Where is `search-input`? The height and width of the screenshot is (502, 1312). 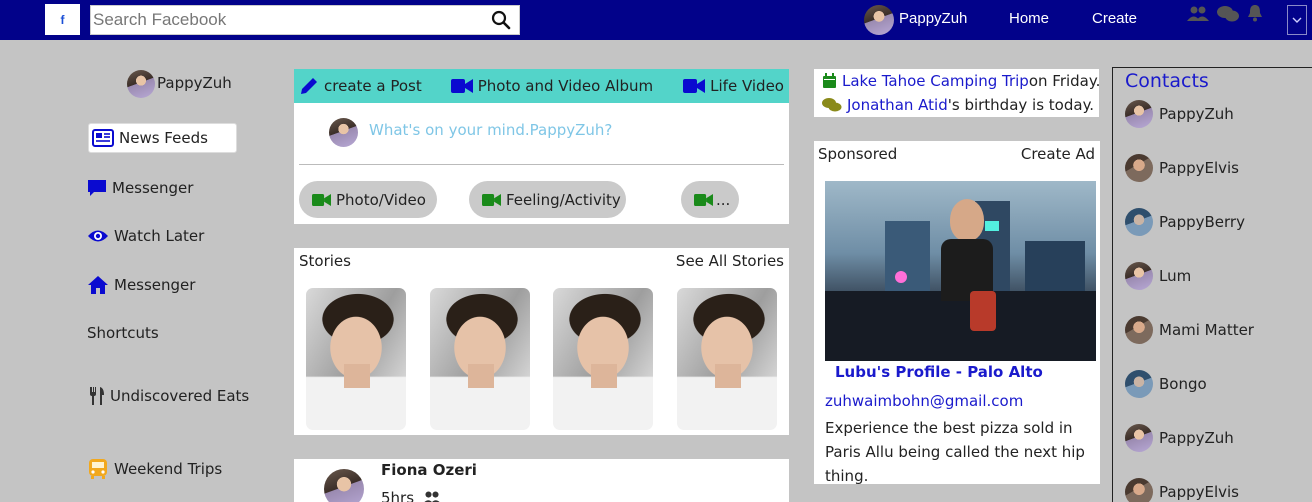 search-input is located at coordinates (287, 20).